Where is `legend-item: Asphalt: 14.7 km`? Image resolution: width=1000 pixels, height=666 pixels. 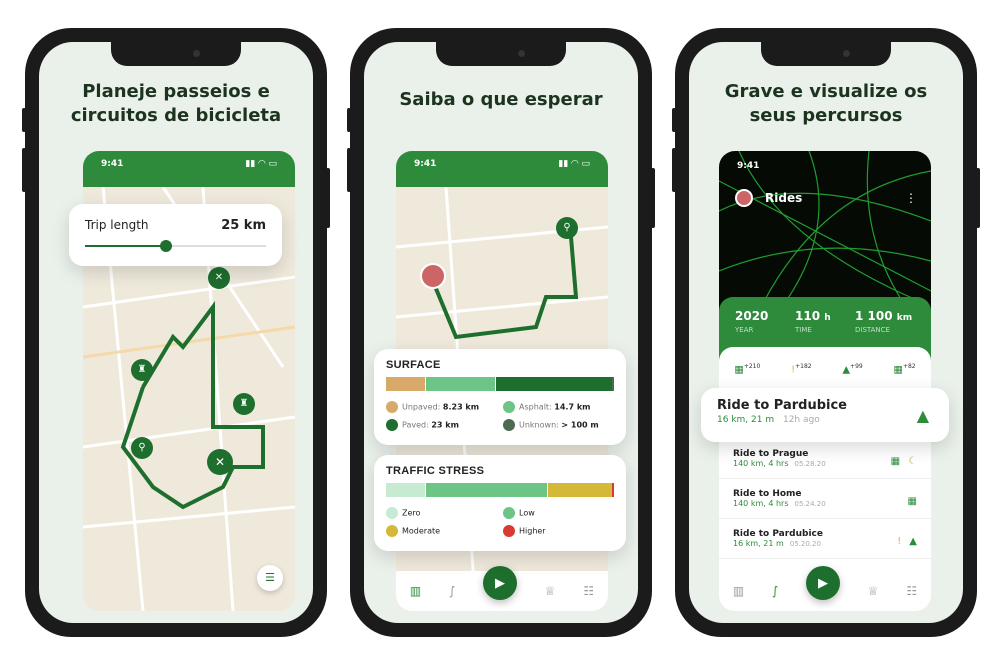 legend-item: Asphalt: 14.7 km is located at coordinates (558, 407).